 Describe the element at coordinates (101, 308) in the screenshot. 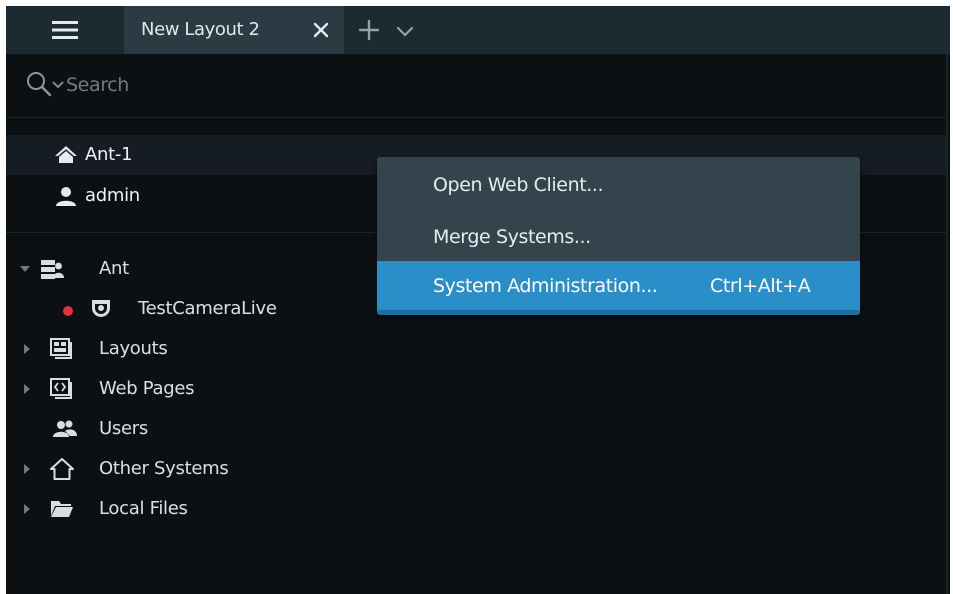

I see `camera-icon` at that location.